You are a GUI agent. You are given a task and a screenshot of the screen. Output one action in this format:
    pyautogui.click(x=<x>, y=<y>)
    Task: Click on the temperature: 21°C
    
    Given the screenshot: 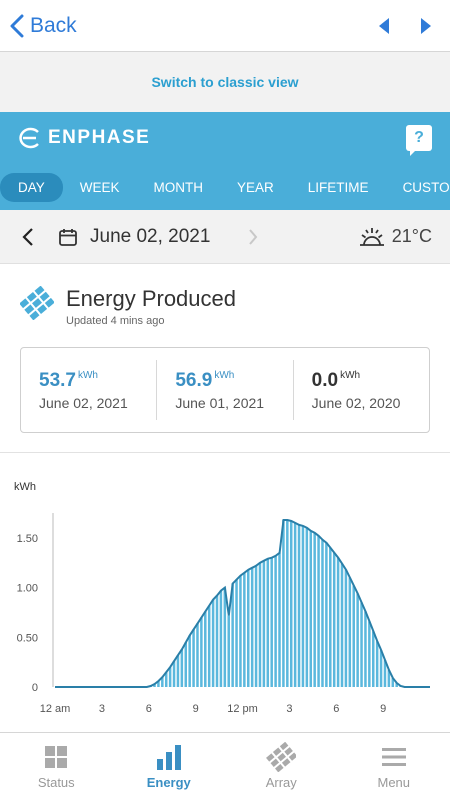 What is the action you would take?
    pyautogui.click(x=411, y=236)
    